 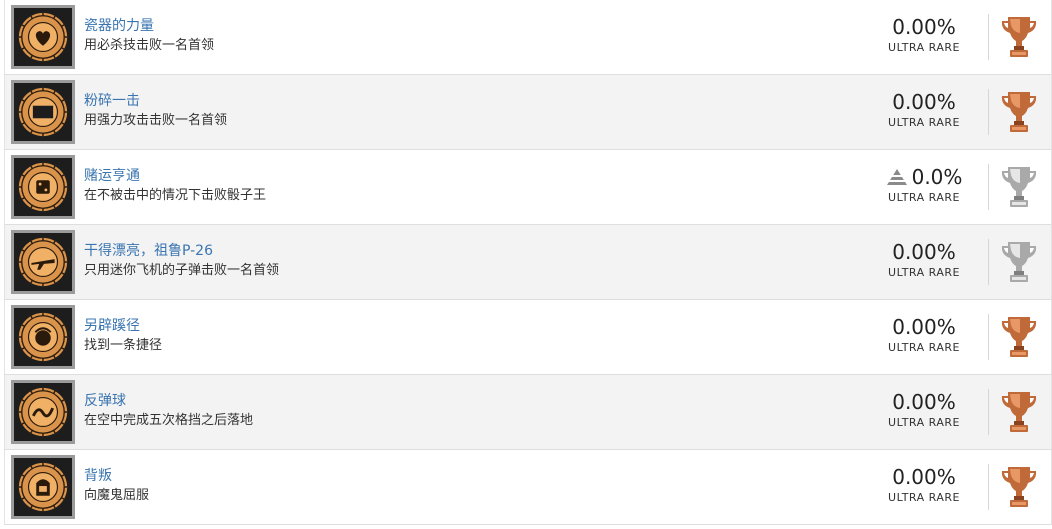 What do you see at coordinates (149, 36) in the screenshot?
I see `trophy-text: 瓷器的力量 用必杀技击败一名首领` at bounding box center [149, 36].